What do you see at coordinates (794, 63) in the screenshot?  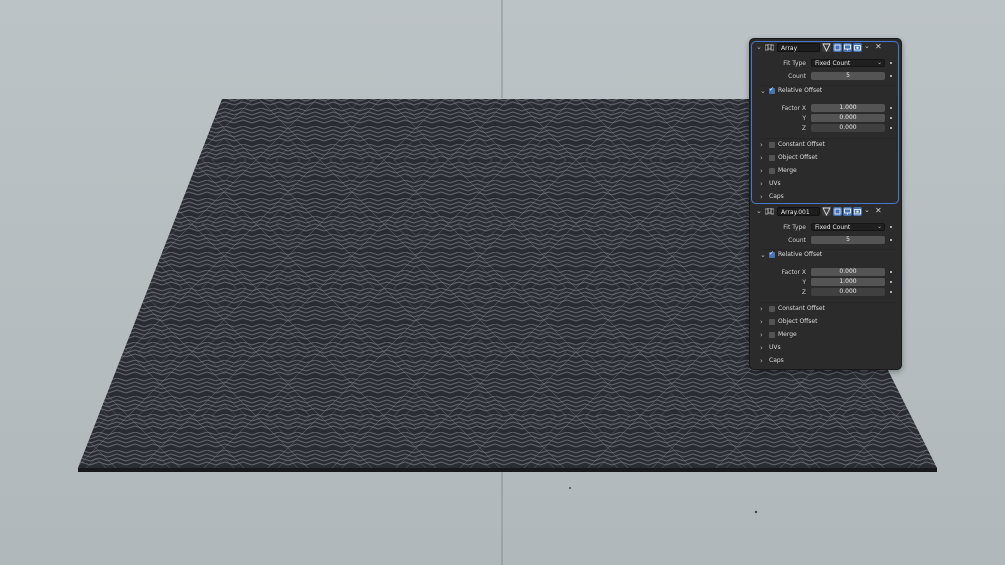 I see `fit-type-label: Fit Type` at bounding box center [794, 63].